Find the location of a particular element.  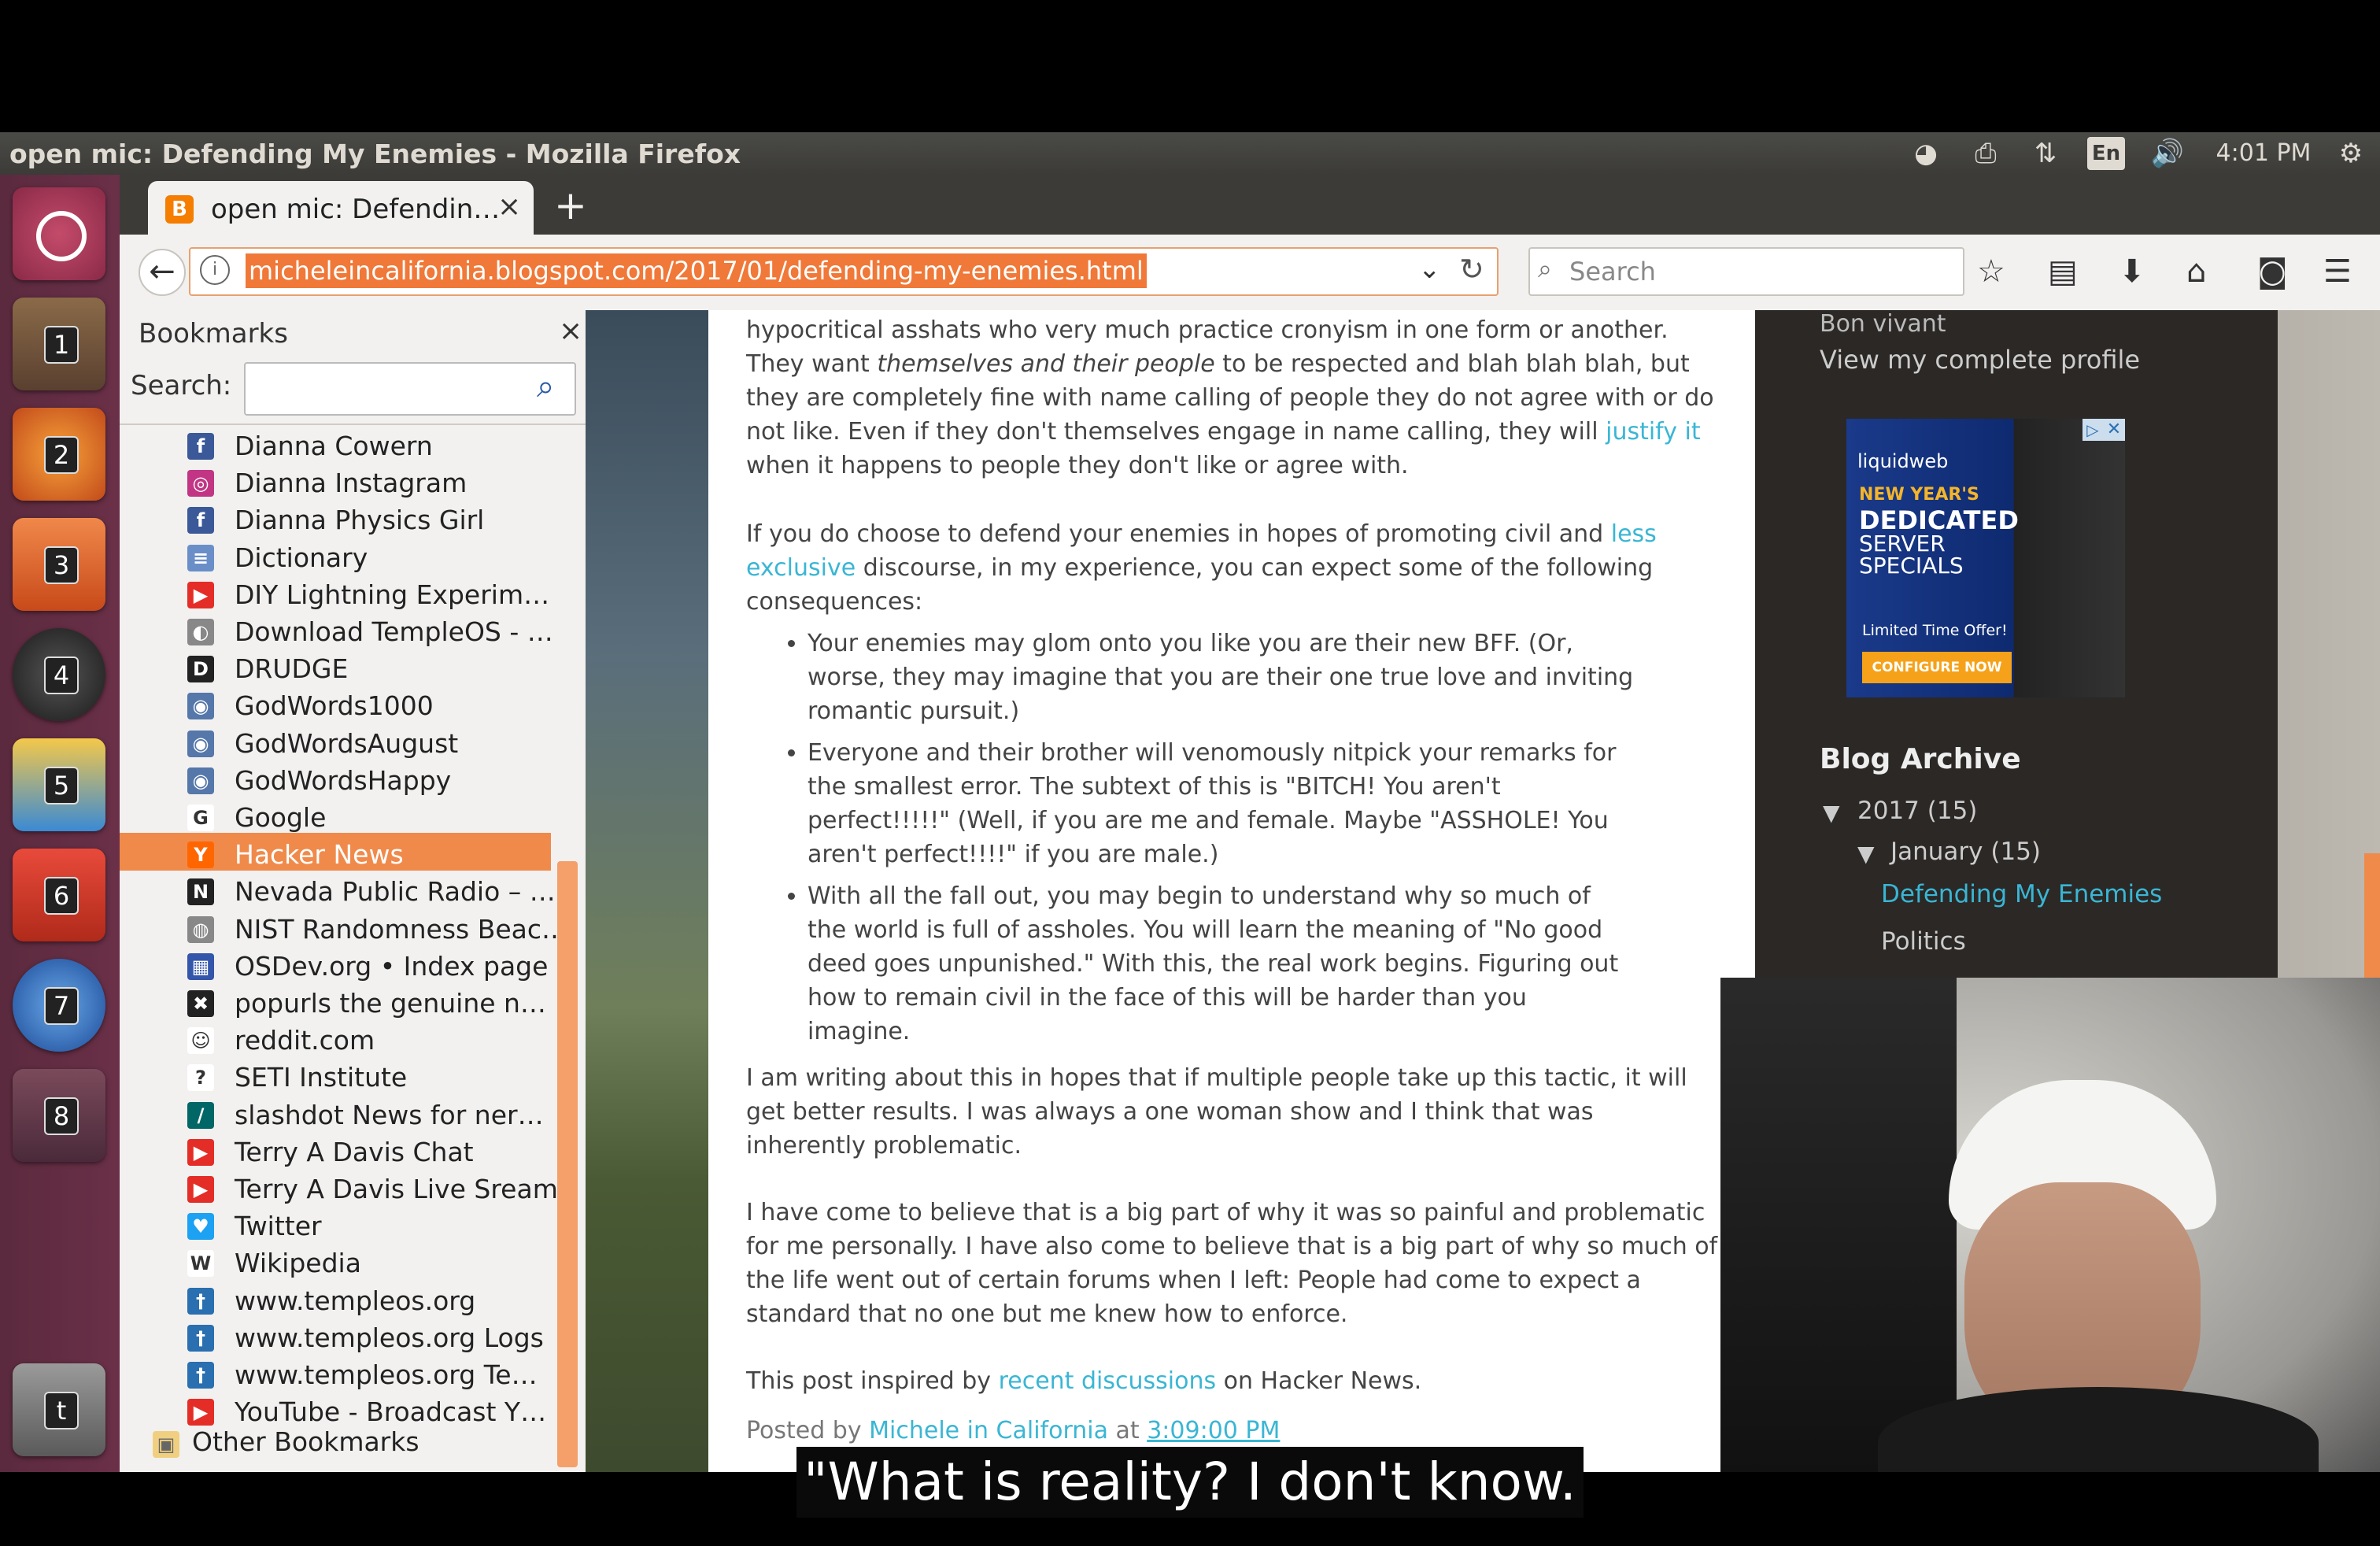

bookmark-item: Terry A Davis Live Sream is located at coordinates (396, 1189).